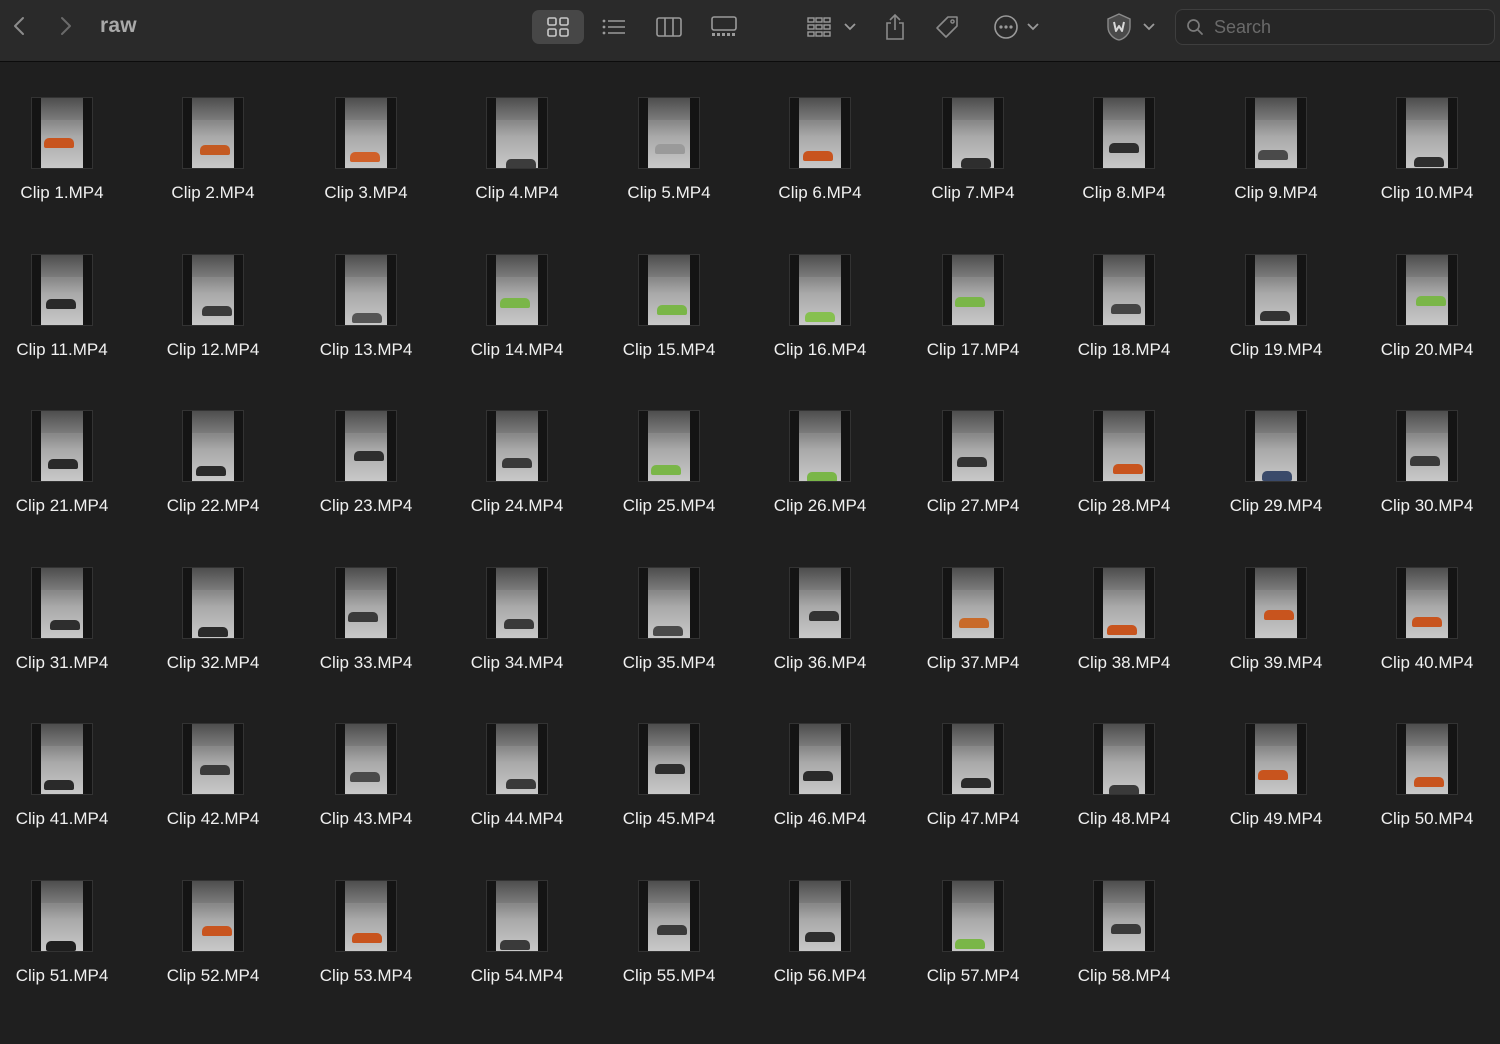 The width and height of the screenshot is (1500, 1044). What do you see at coordinates (1426, 133) in the screenshot?
I see `file-item: Clip 10.MP4` at bounding box center [1426, 133].